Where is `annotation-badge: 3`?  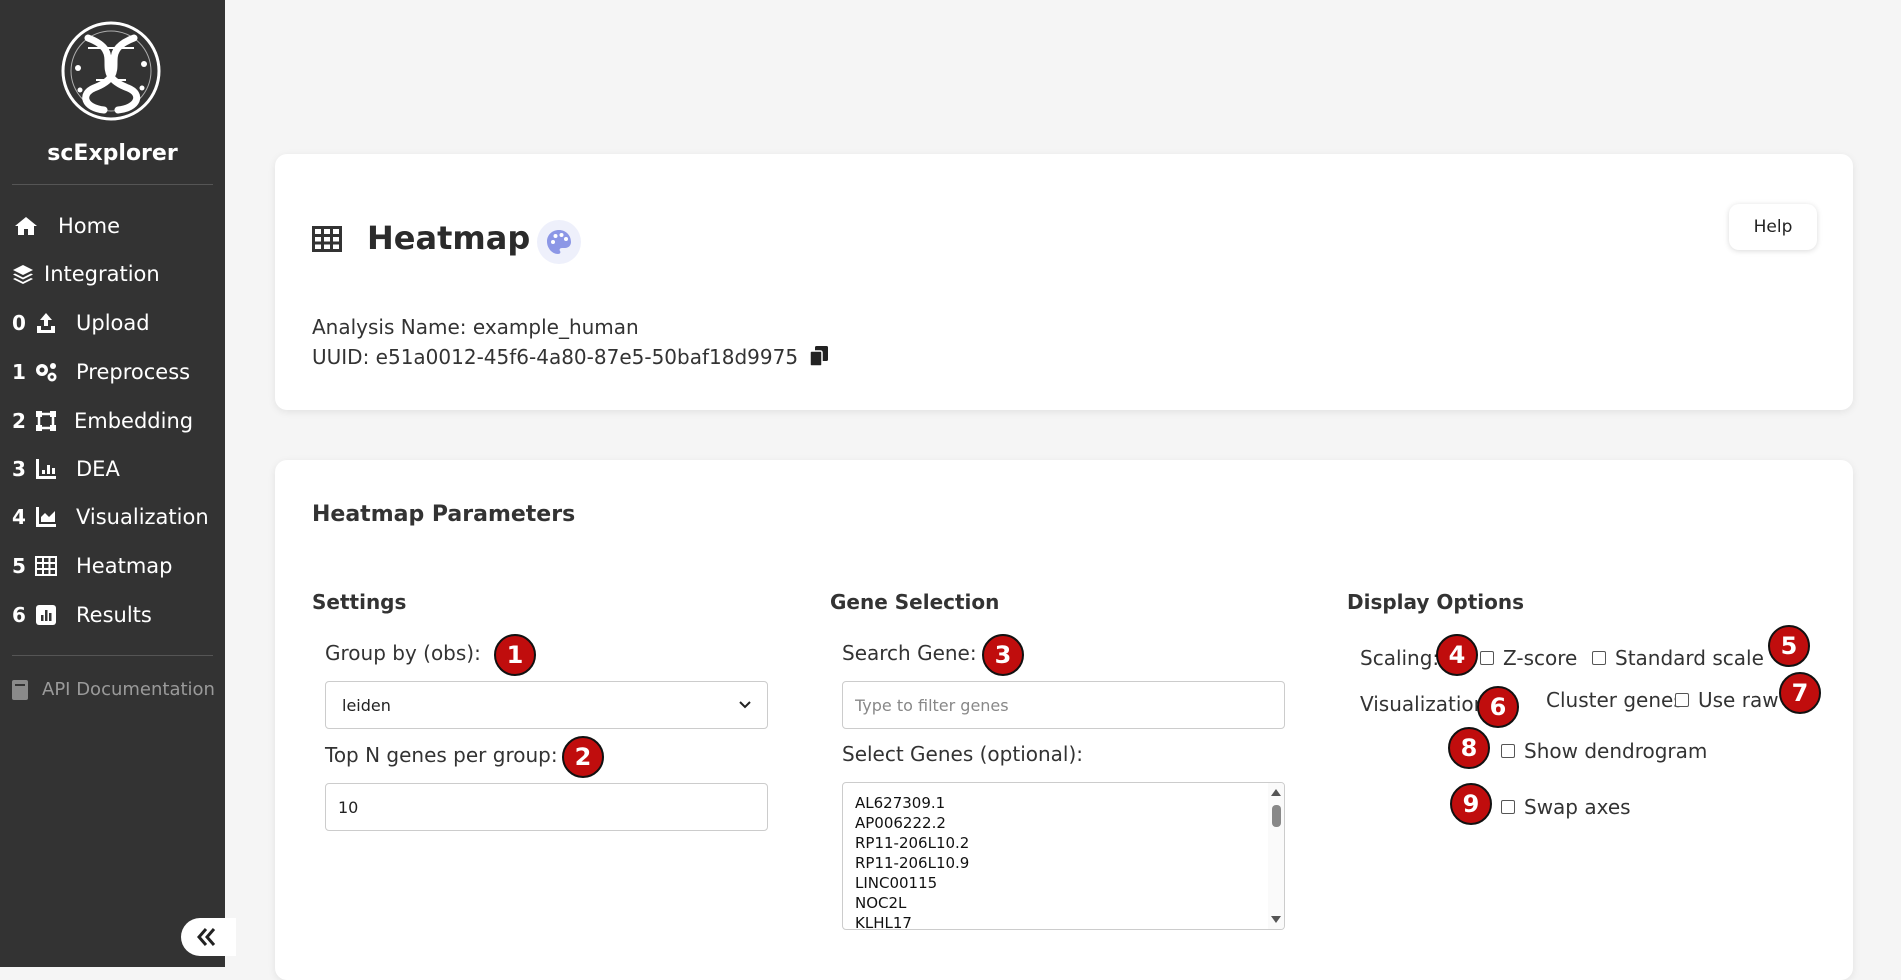 annotation-badge: 3 is located at coordinates (1003, 655).